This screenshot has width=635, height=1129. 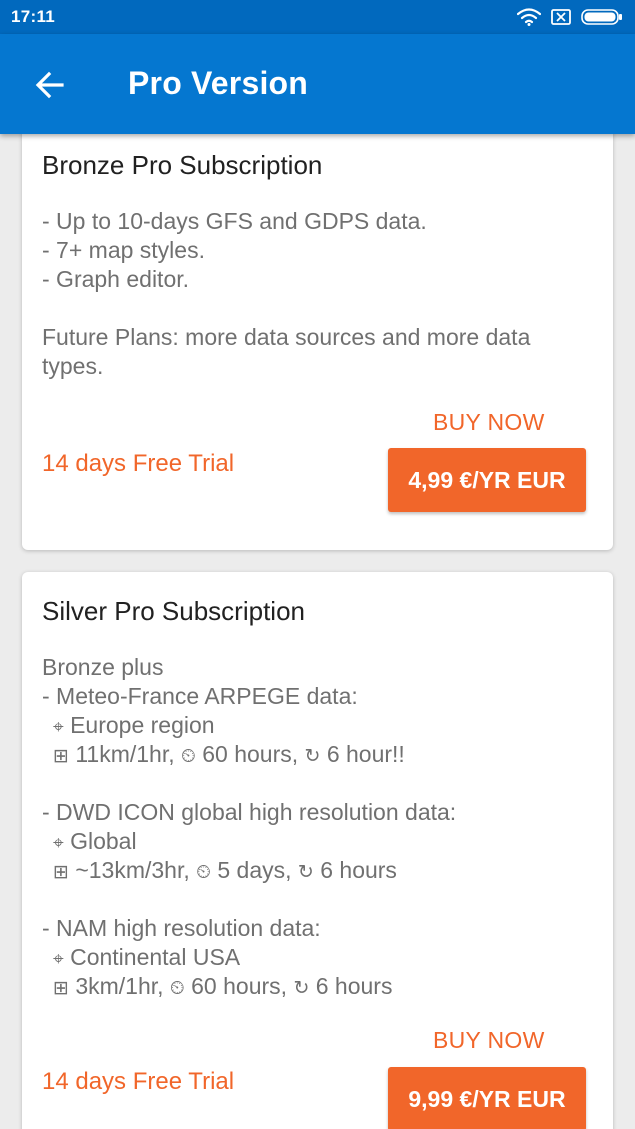 What do you see at coordinates (33, 16) in the screenshot?
I see `status-time: 17:11` at bounding box center [33, 16].